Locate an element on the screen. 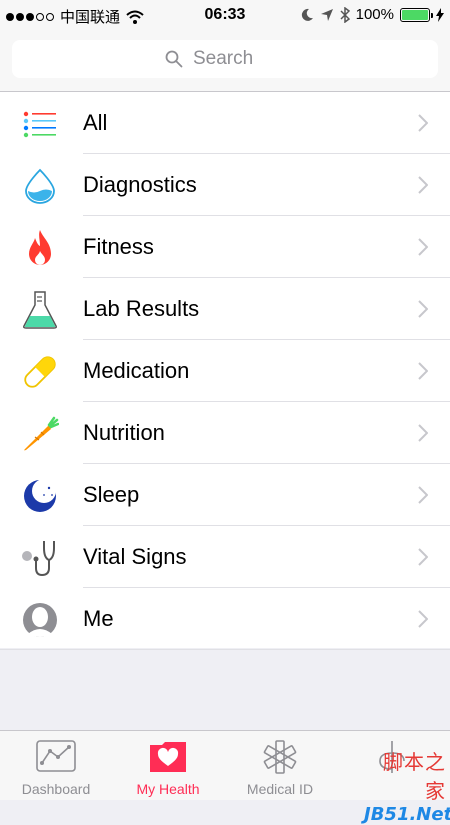 The width and height of the screenshot is (450, 825). list-item-me: Me is located at coordinates (225, 619).